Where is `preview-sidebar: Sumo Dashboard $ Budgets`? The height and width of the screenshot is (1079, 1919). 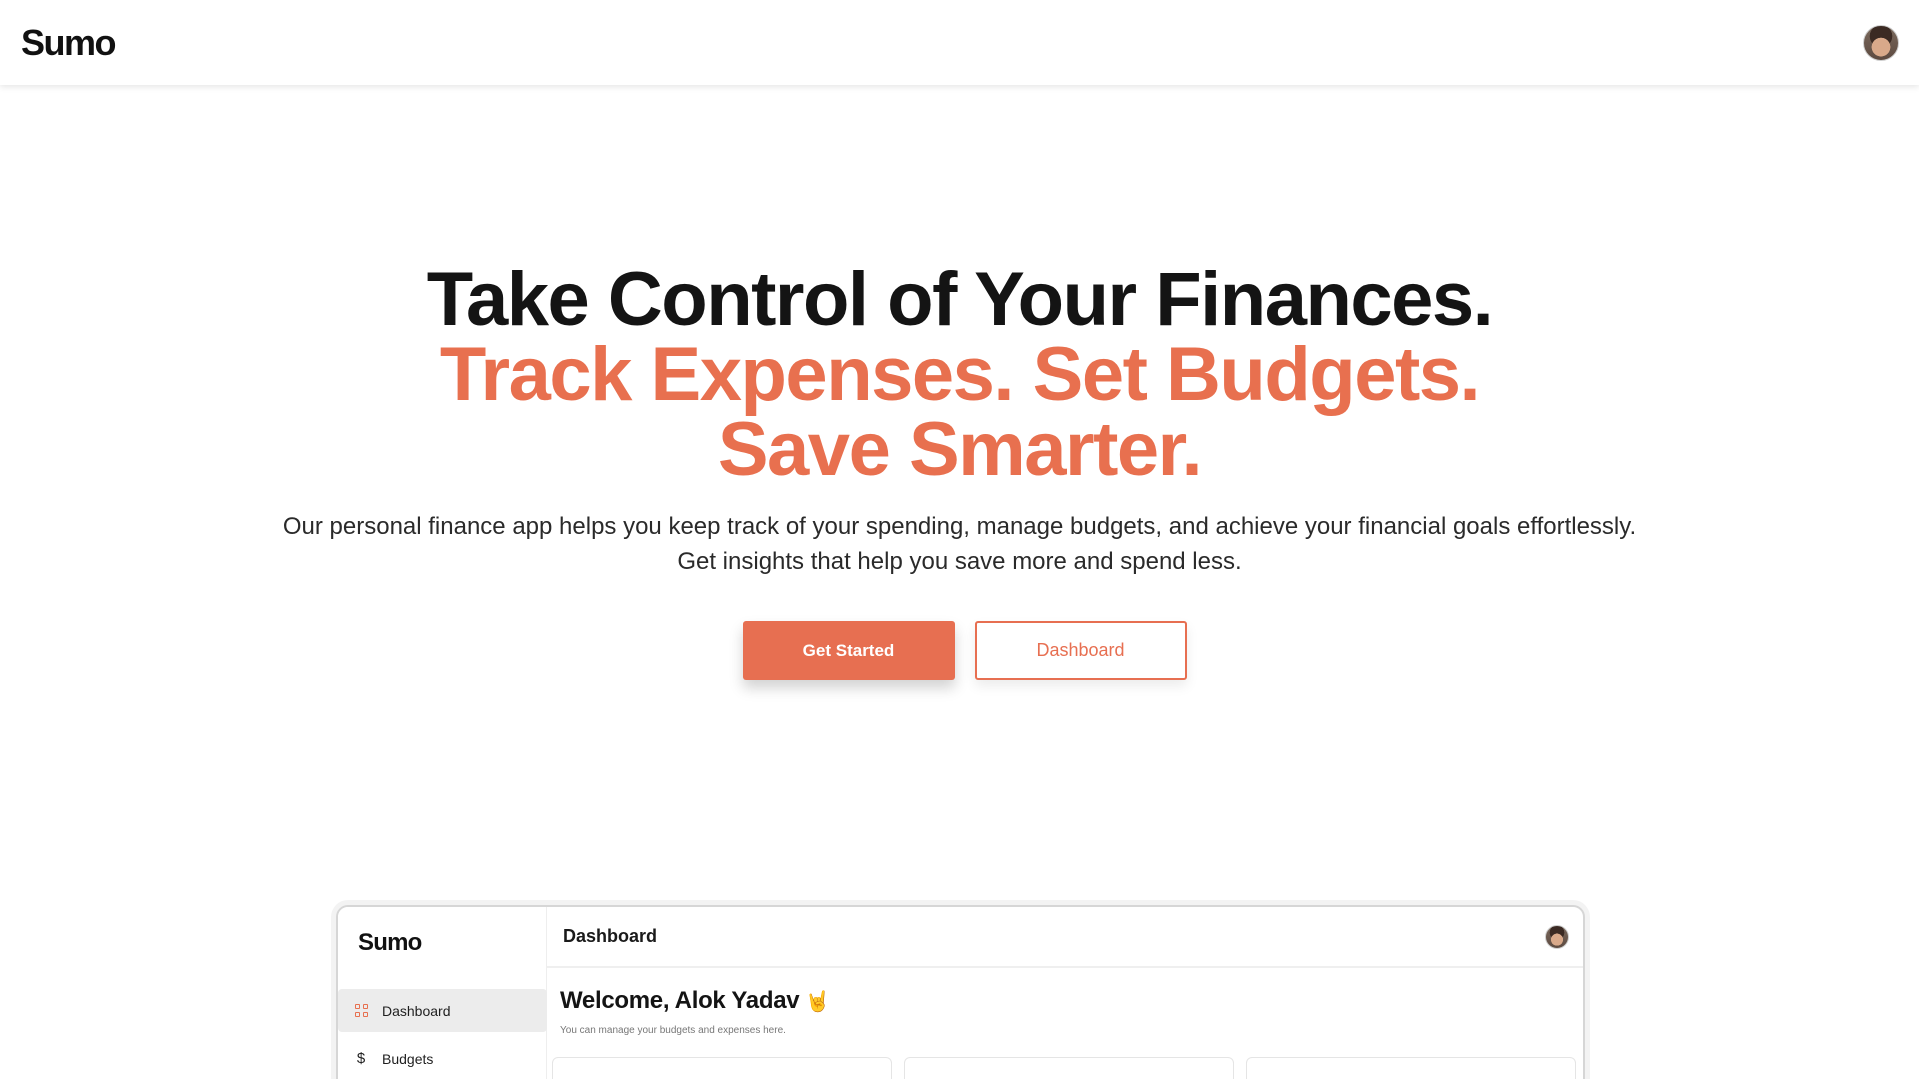 preview-sidebar: Sumo Dashboard $ Budgets is located at coordinates (442, 993).